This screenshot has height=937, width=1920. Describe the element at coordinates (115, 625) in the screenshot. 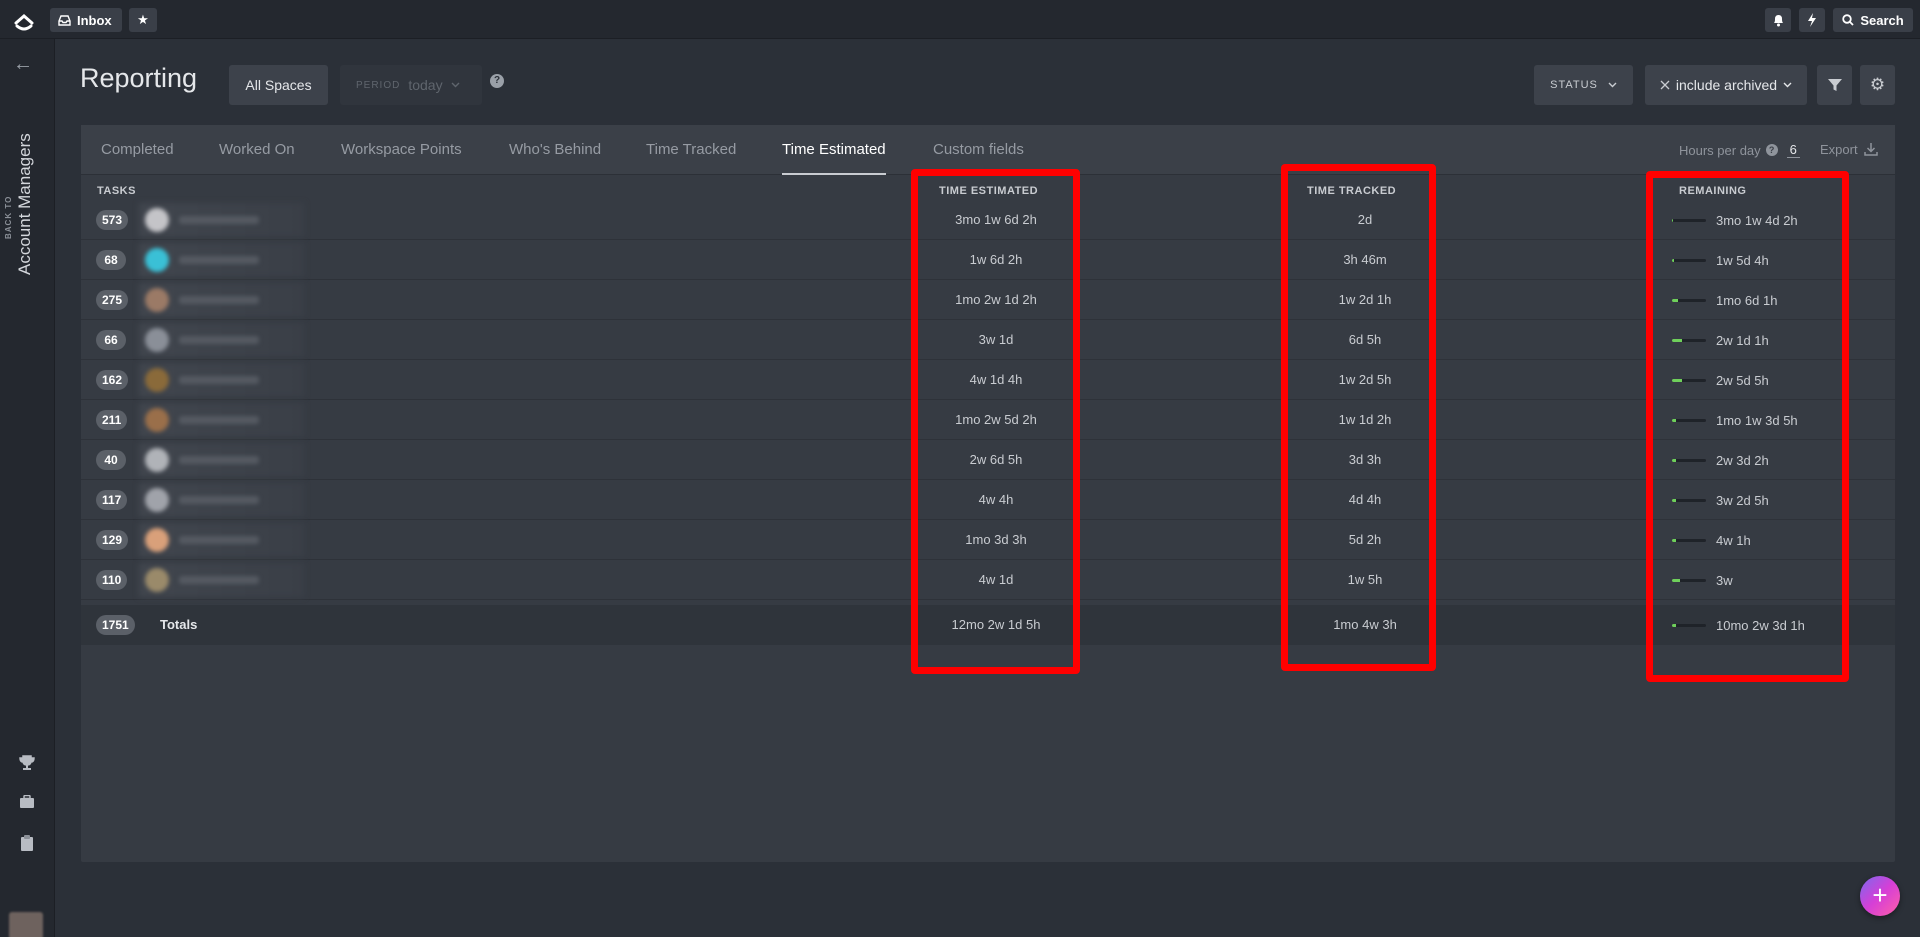

I see `task-count-badge: 1751` at that location.